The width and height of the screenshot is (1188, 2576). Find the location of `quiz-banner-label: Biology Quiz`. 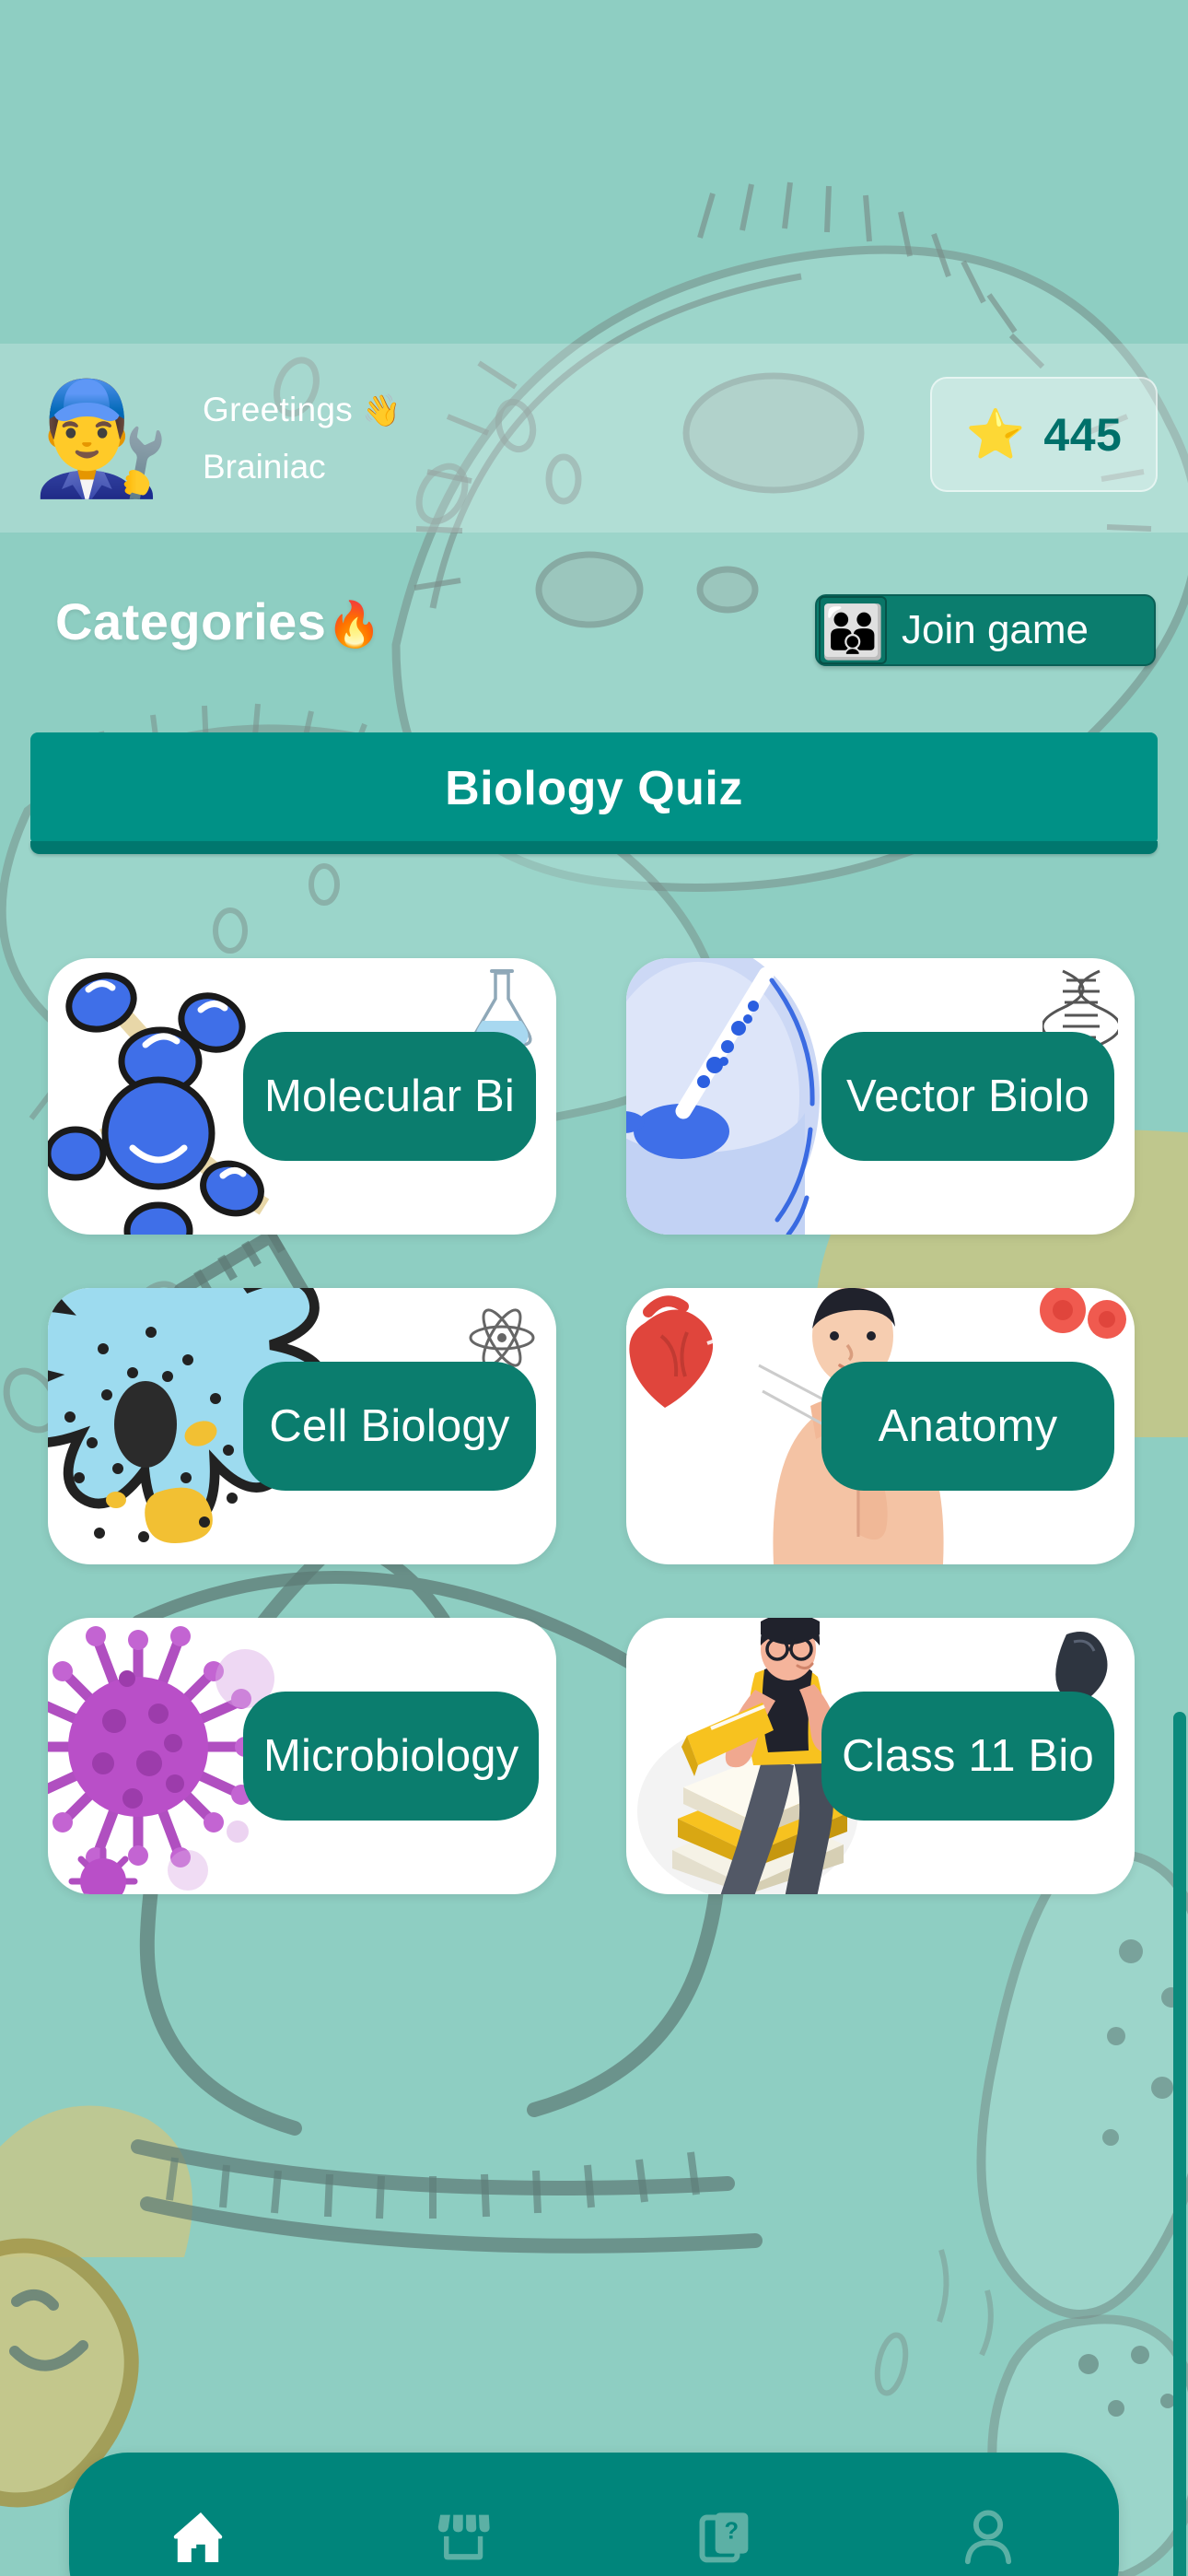

quiz-banner-label: Biology Quiz is located at coordinates (594, 788).